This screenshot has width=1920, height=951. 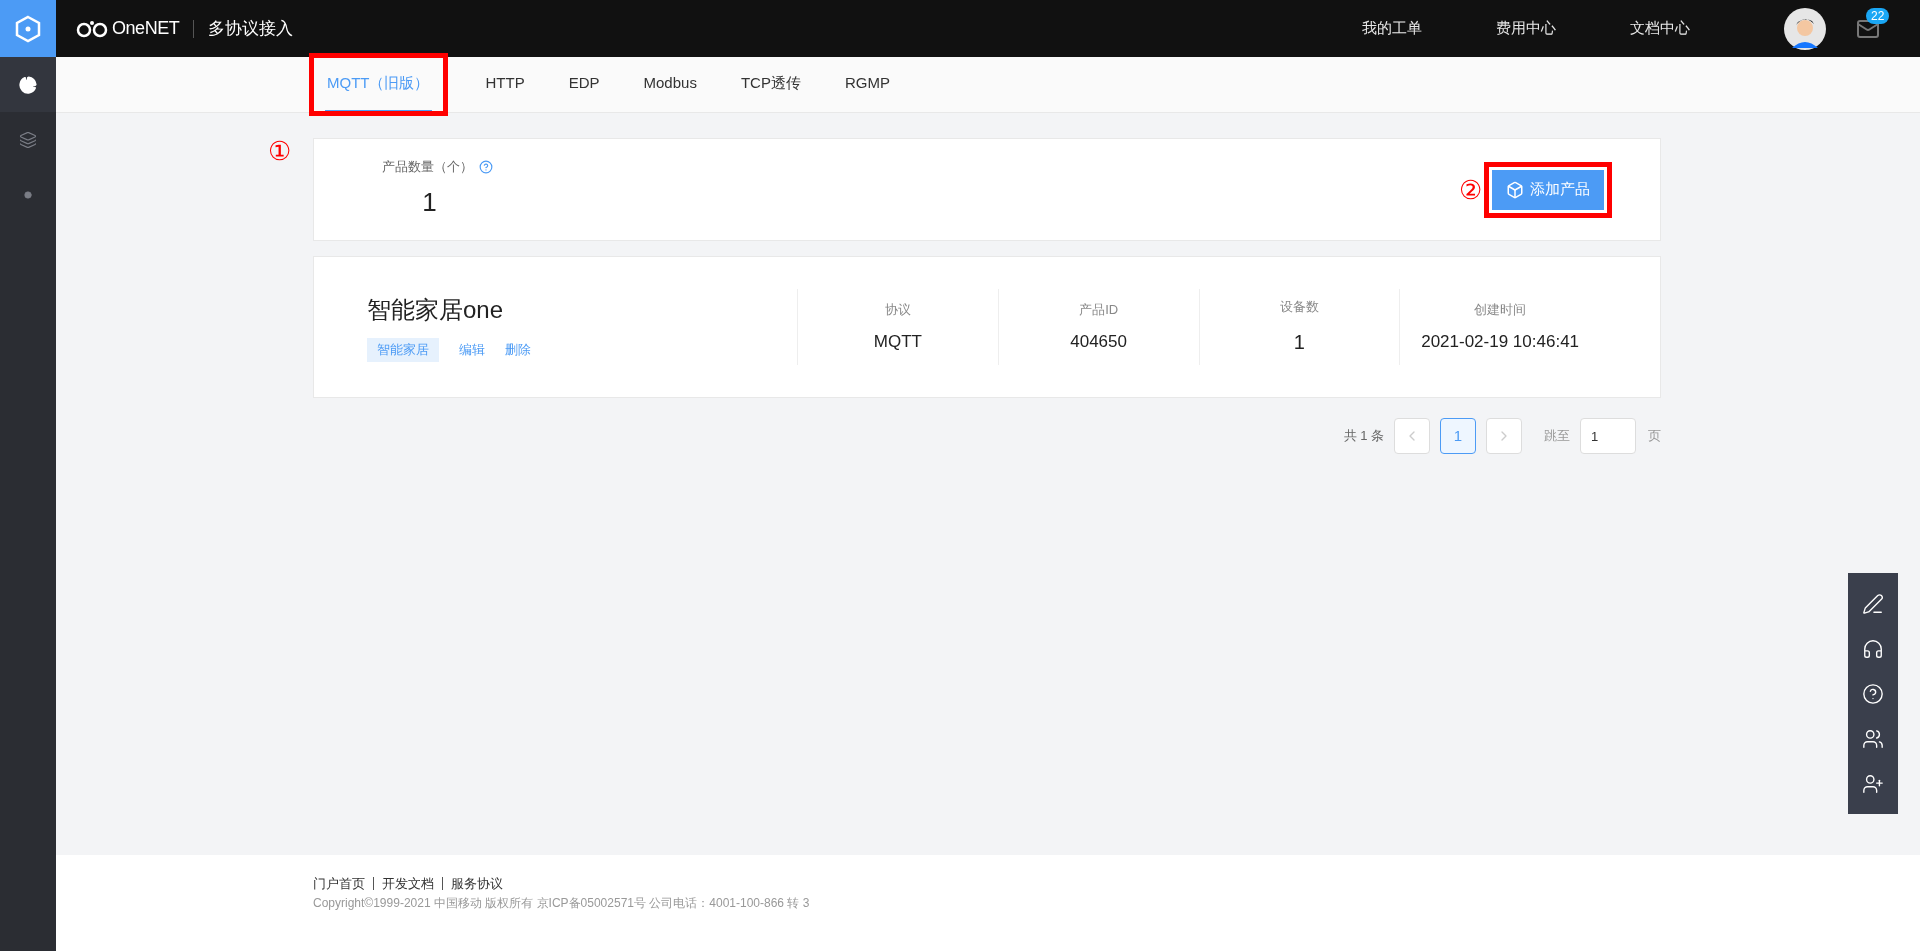 I want to click on logo-icon, so click(x=93, y=28).